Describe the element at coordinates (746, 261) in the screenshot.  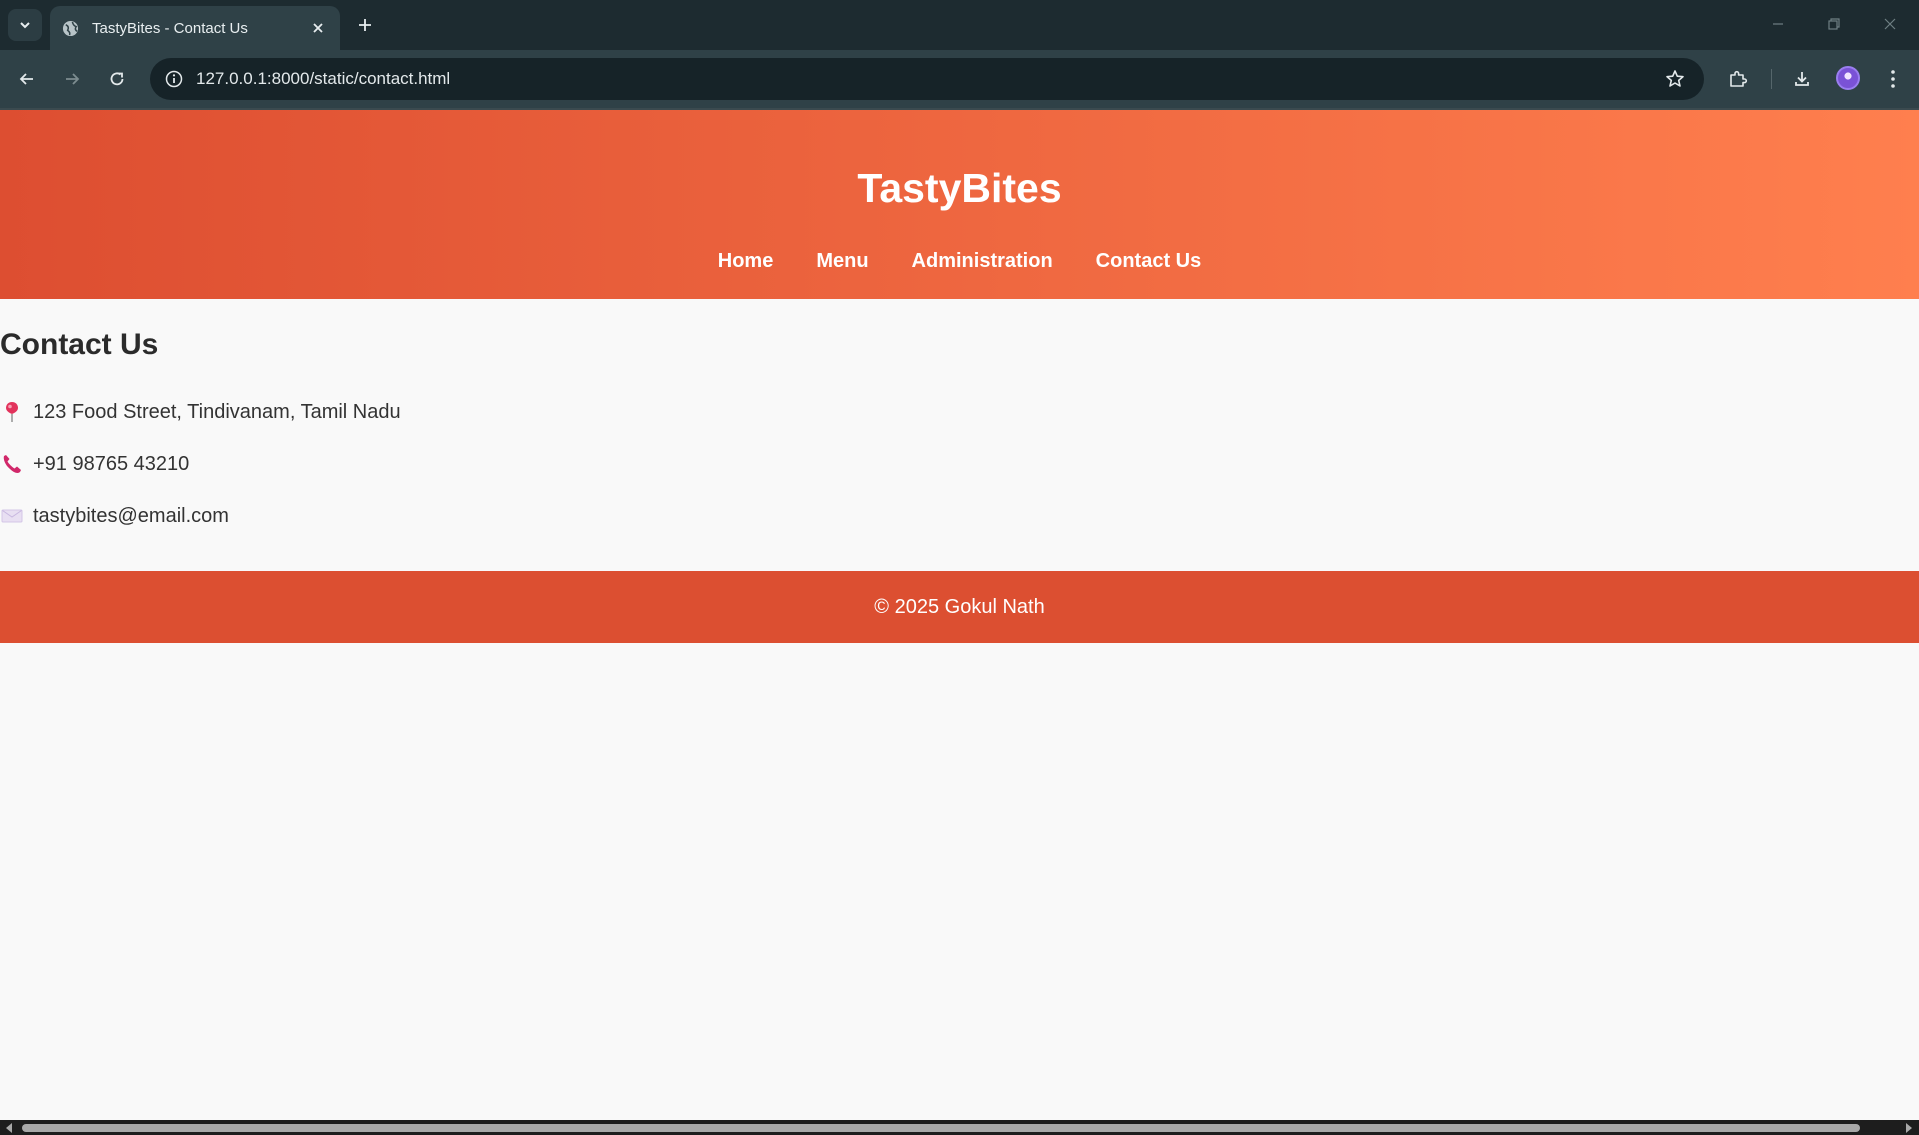
I see `nav-link-home: Home` at that location.